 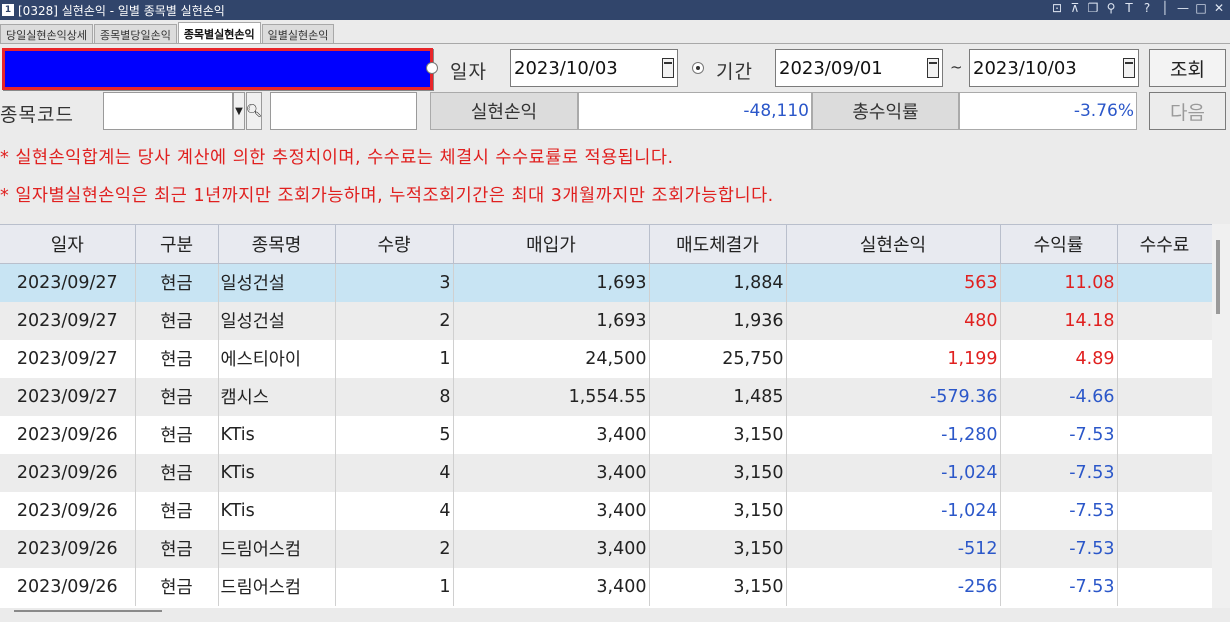 I want to click on search-button: 조회, so click(x=1187, y=68).